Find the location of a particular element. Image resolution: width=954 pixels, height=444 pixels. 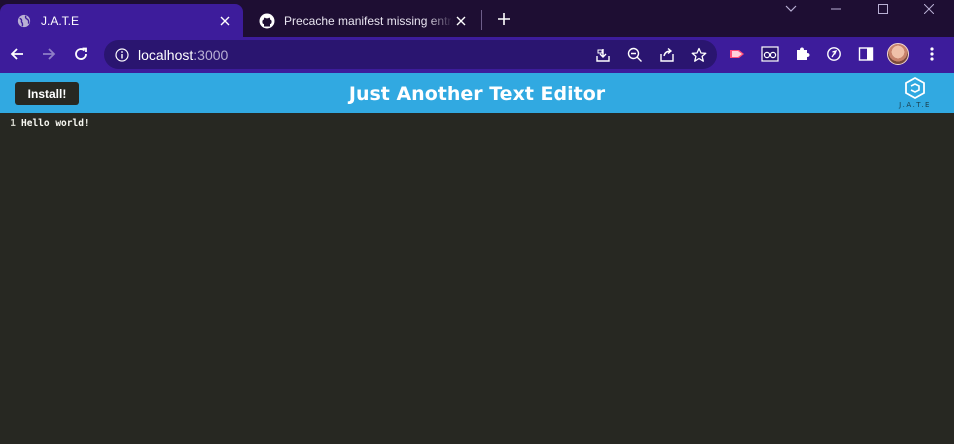

tab-jate: J.A.T.E is located at coordinates (121, 20).